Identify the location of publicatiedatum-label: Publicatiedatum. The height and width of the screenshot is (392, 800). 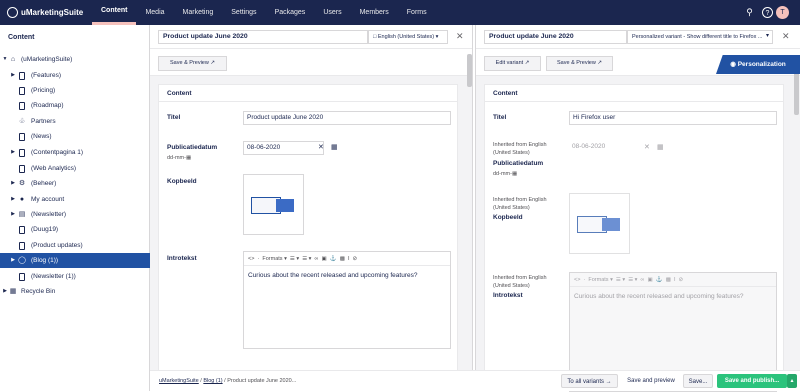
(518, 163).